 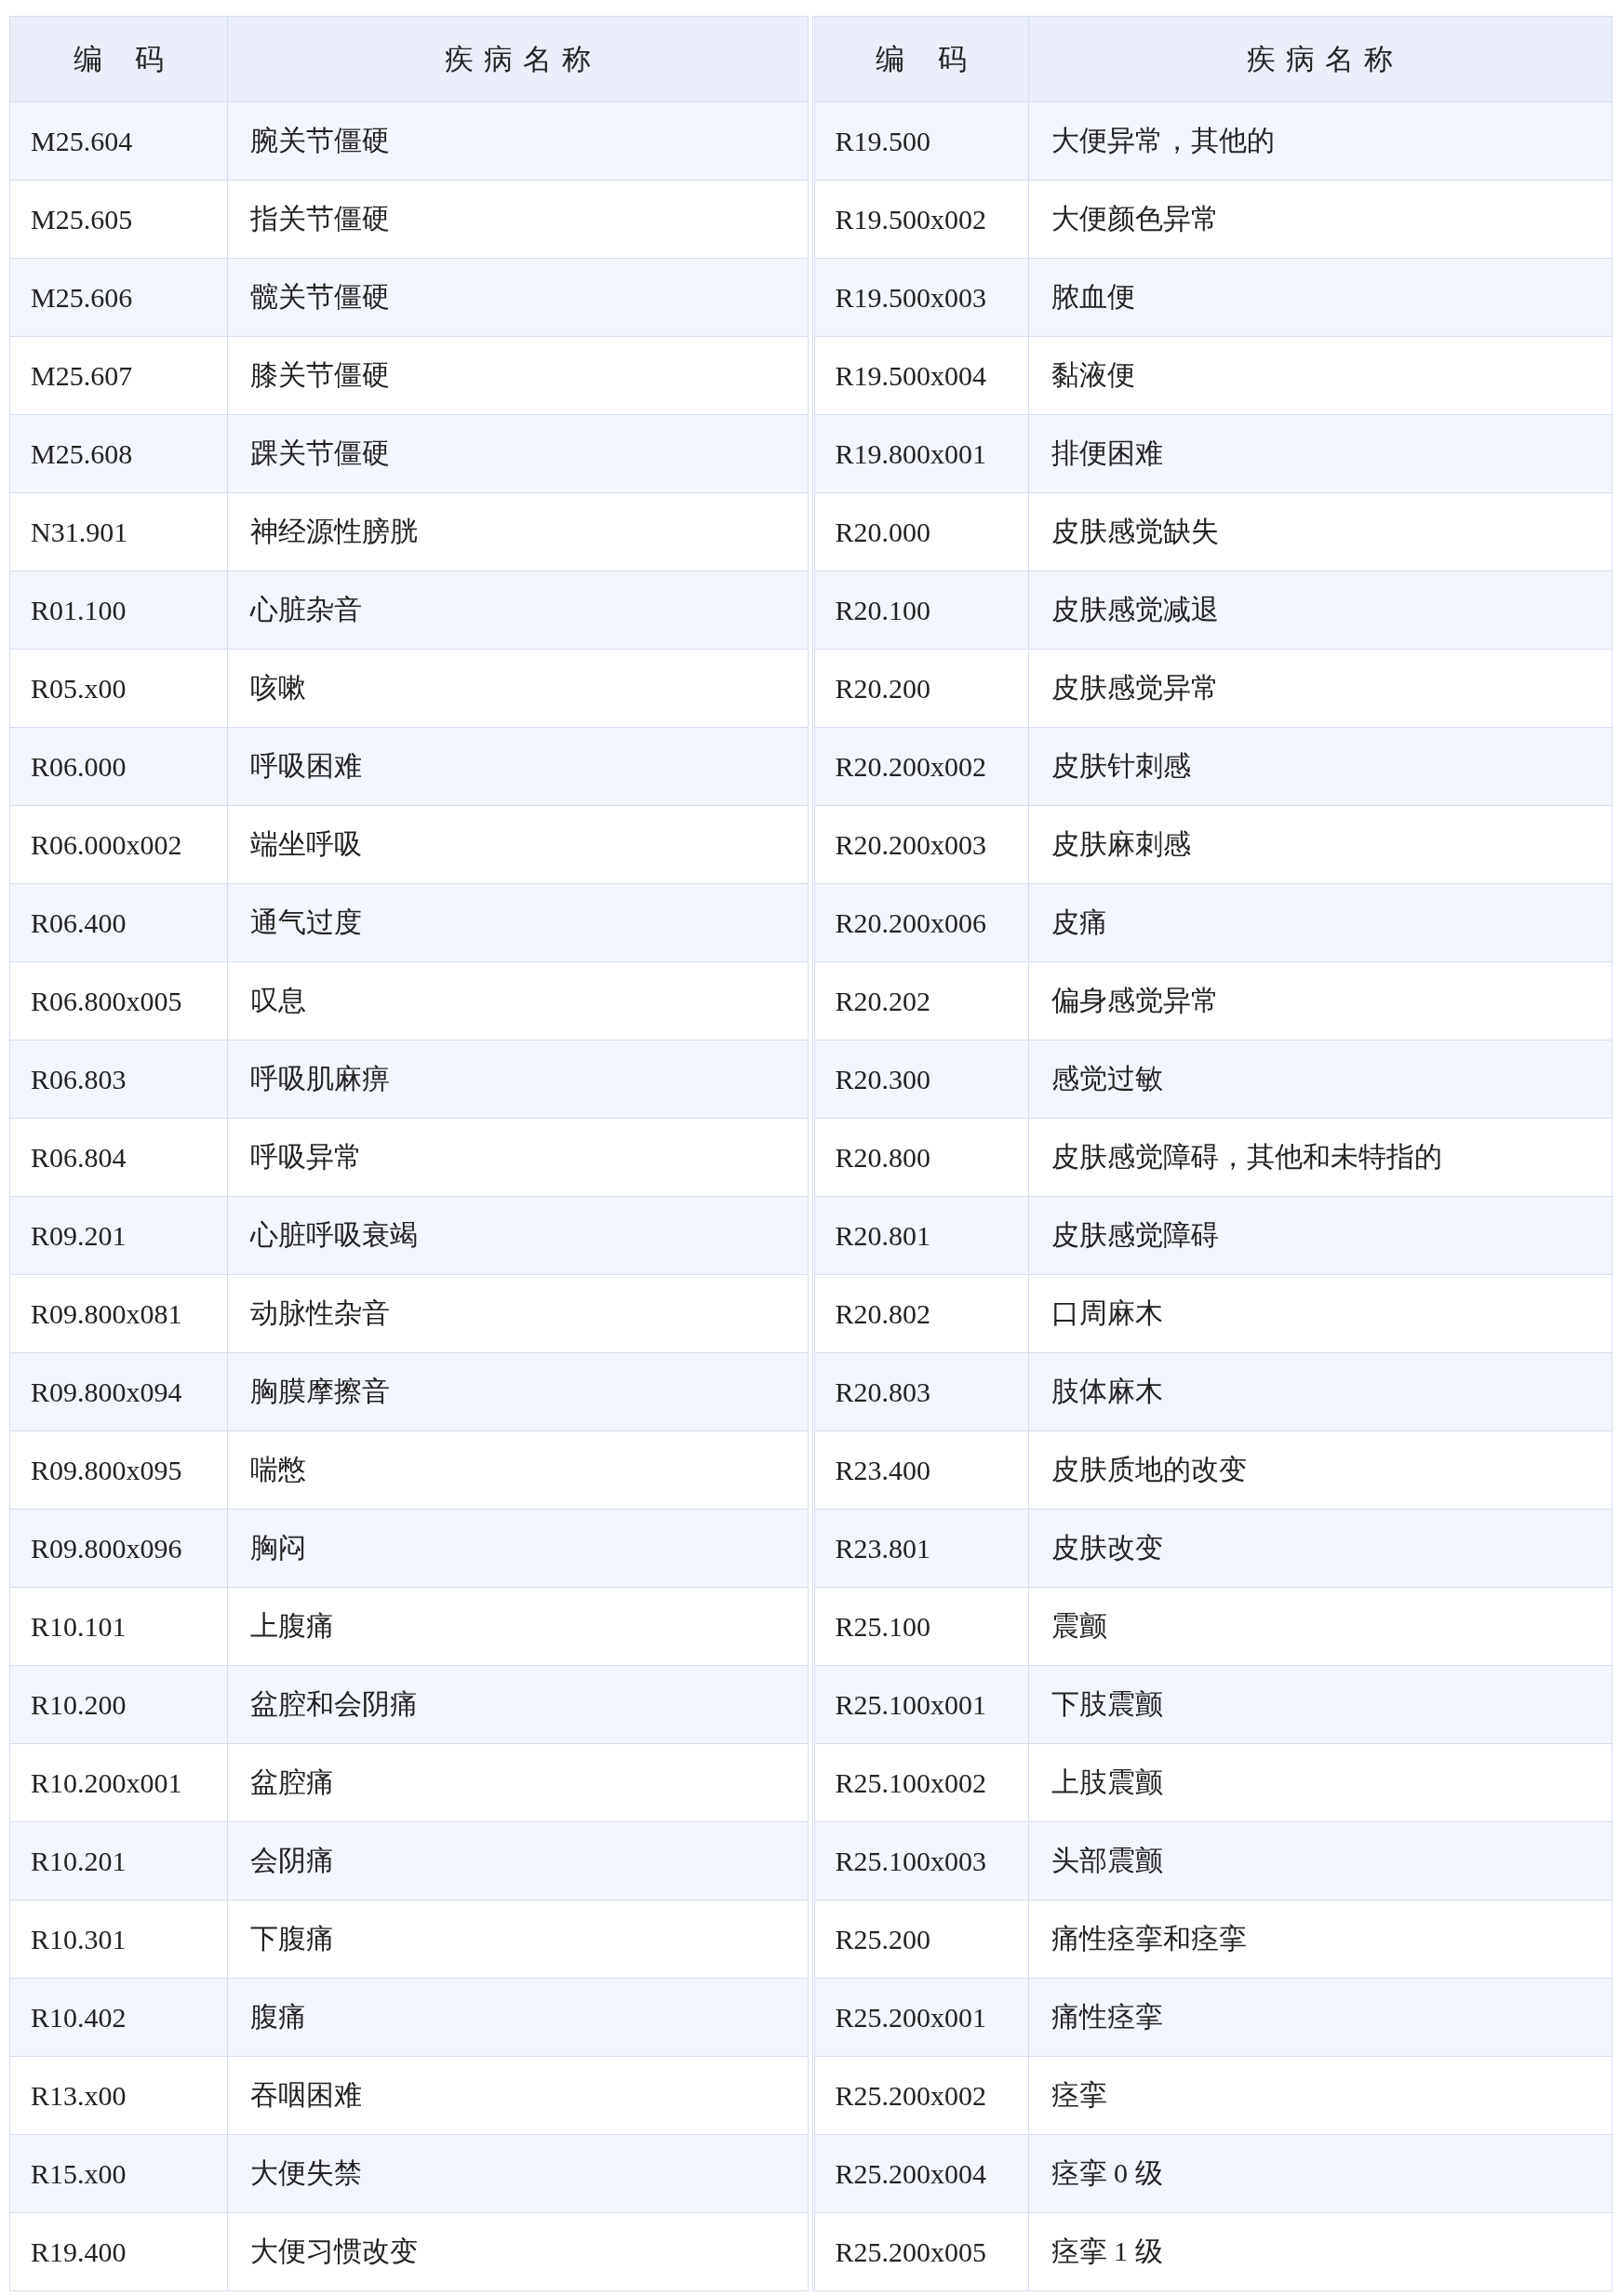 What do you see at coordinates (921, 1392) in the screenshot?
I see `table-cell: R20.803` at bounding box center [921, 1392].